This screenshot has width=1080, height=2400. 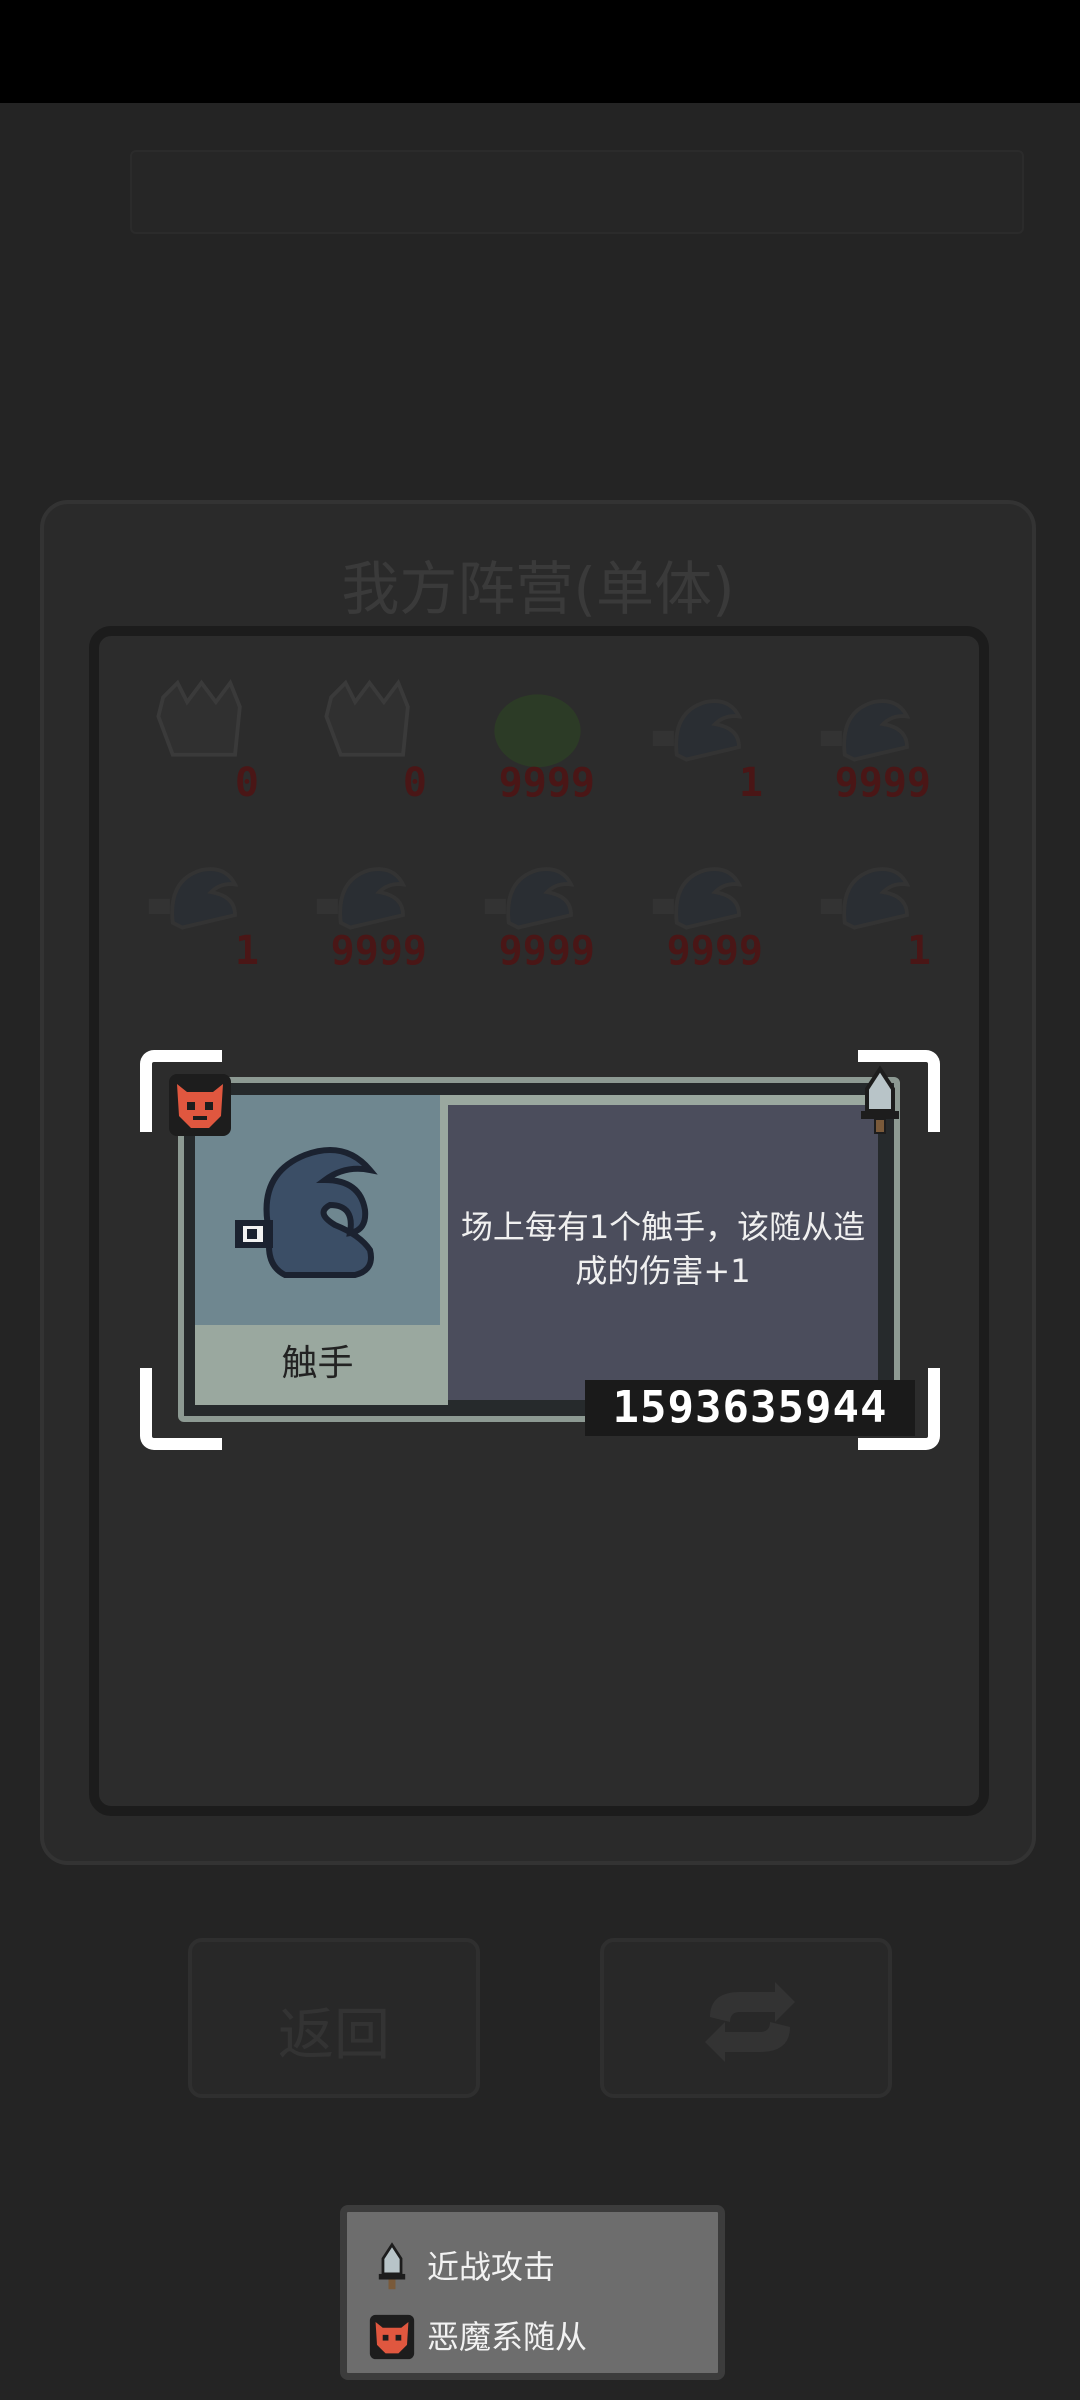 I want to click on unit-name: 触手, so click(x=317, y=1365).